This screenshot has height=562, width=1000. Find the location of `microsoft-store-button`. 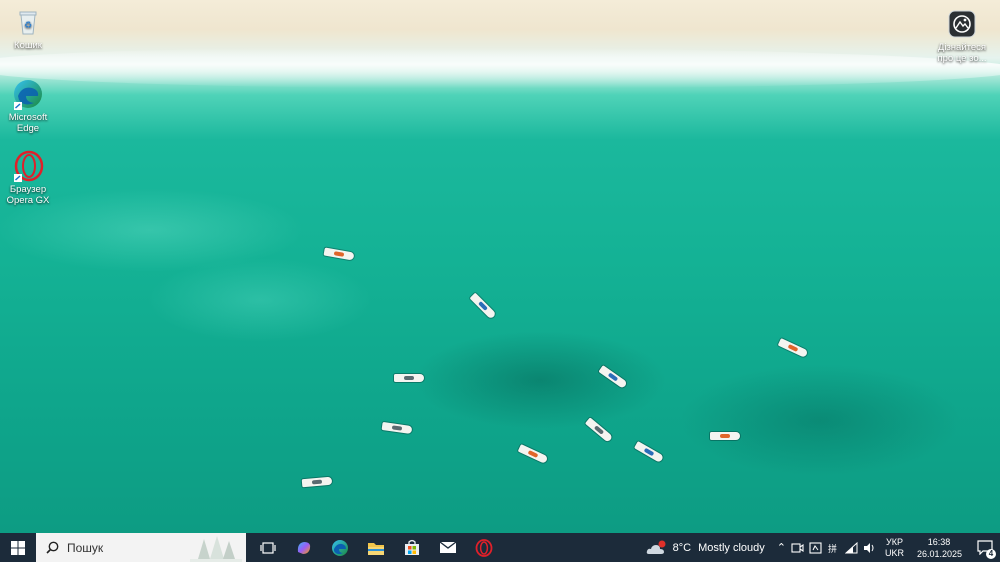

microsoft-store-button is located at coordinates (412, 547).